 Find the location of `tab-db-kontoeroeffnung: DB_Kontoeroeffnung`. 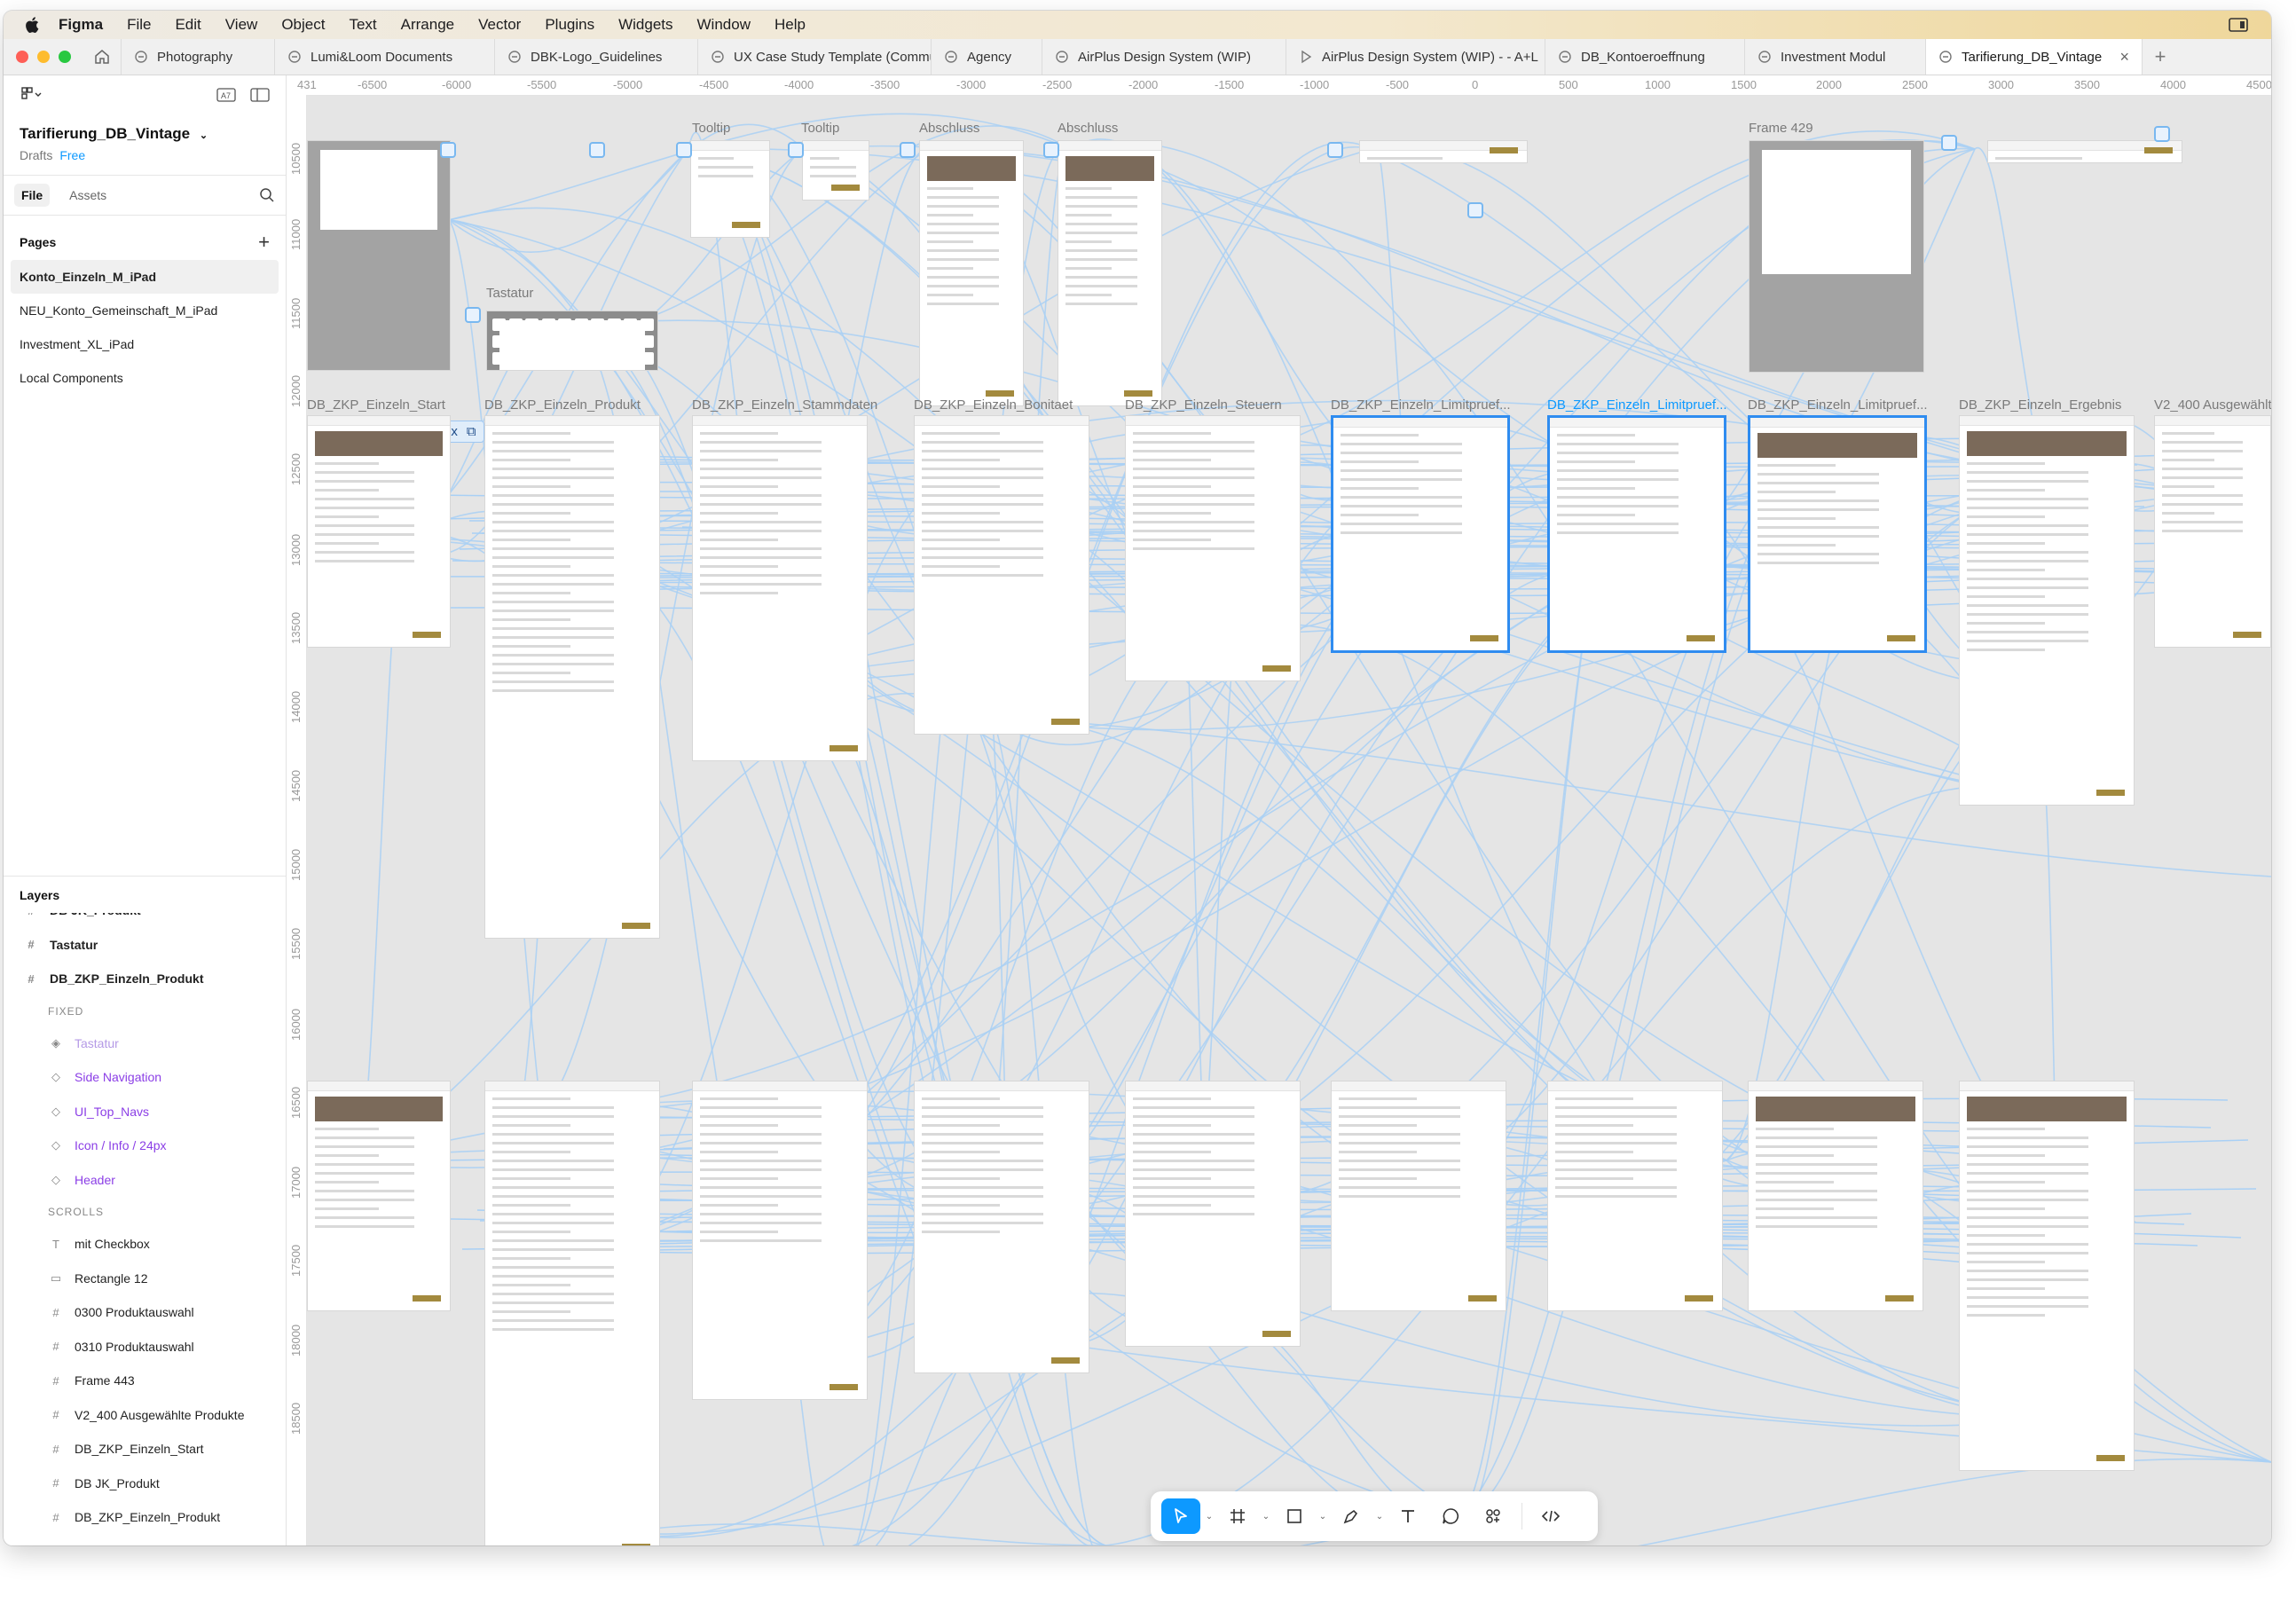

tab-db-kontoeroeffnung: DB_Kontoeroeffnung is located at coordinates (1645, 57).